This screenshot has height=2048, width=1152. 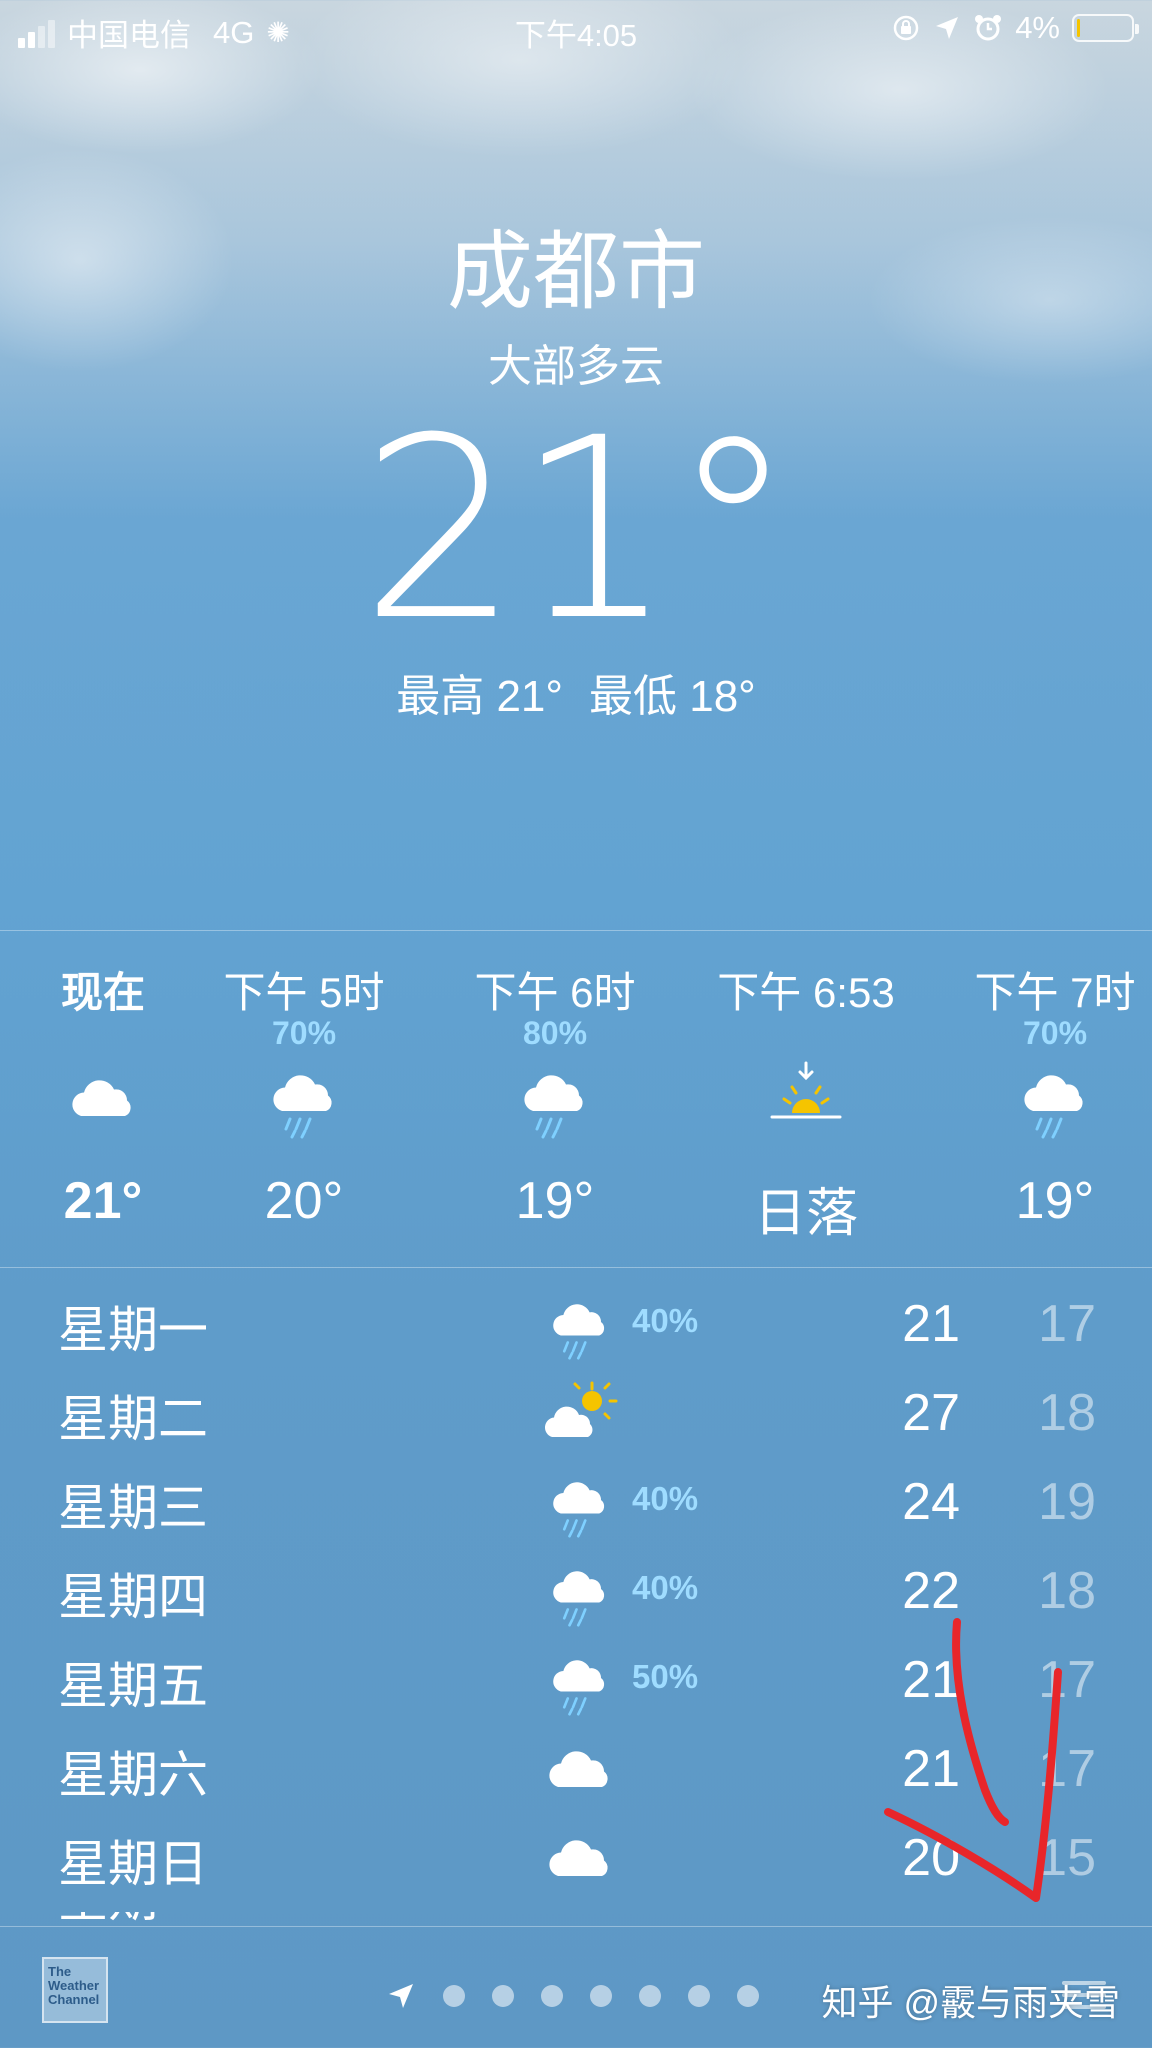 I want to click on daily-forecast-row: 星期一 40% 21 17, so click(x=576, y=1324).